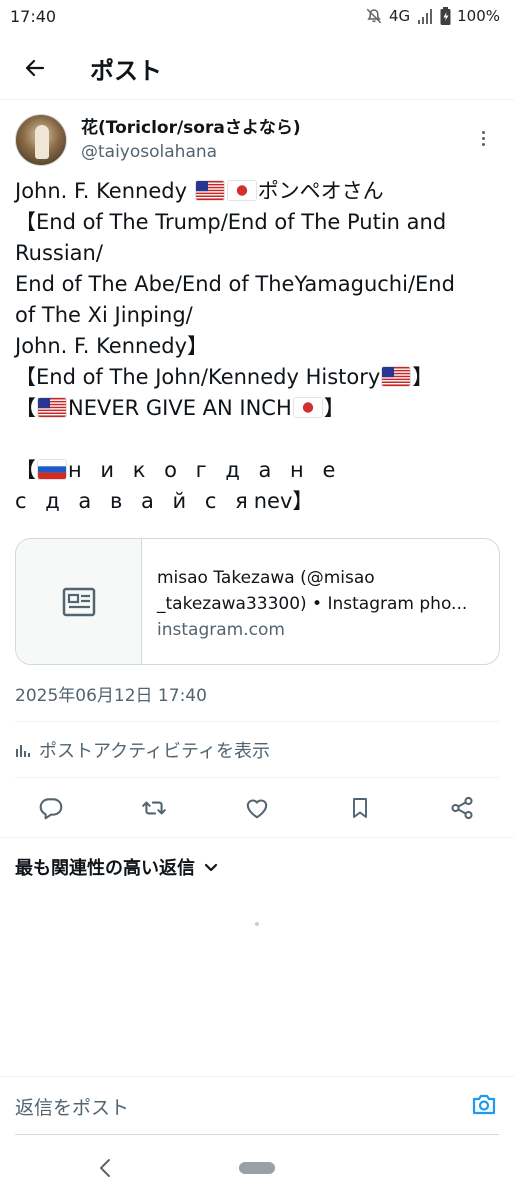  What do you see at coordinates (126, 70) in the screenshot?
I see `page-title: ポスト` at bounding box center [126, 70].